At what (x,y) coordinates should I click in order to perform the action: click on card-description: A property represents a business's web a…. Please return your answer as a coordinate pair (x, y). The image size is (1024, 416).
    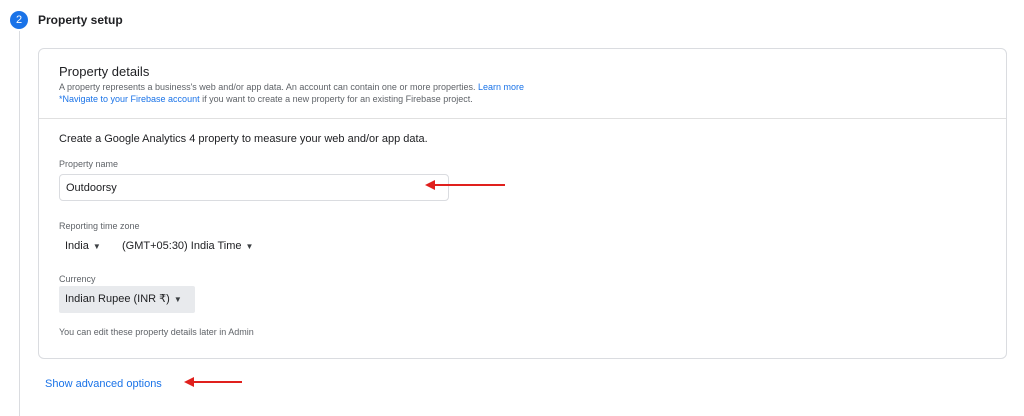
    Looking at the image, I should click on (291, 93).